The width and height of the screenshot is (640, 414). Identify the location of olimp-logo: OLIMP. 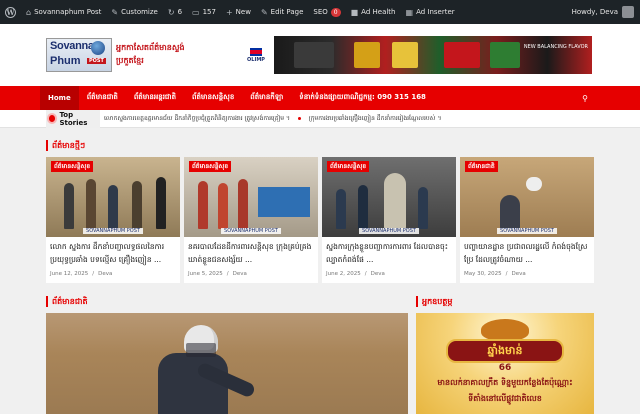
(256, 55).